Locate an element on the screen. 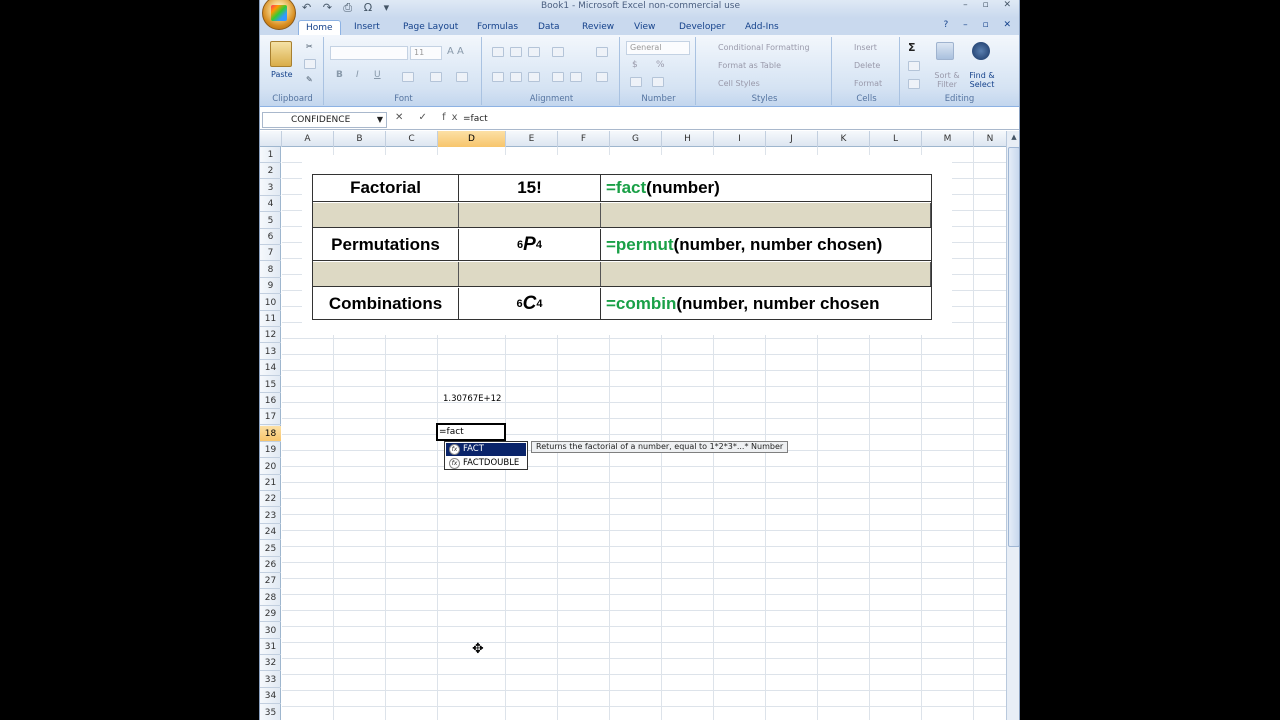 This screenshot has width=1280, height=720. sort-filter-icon is located at coordinates (945, 51).